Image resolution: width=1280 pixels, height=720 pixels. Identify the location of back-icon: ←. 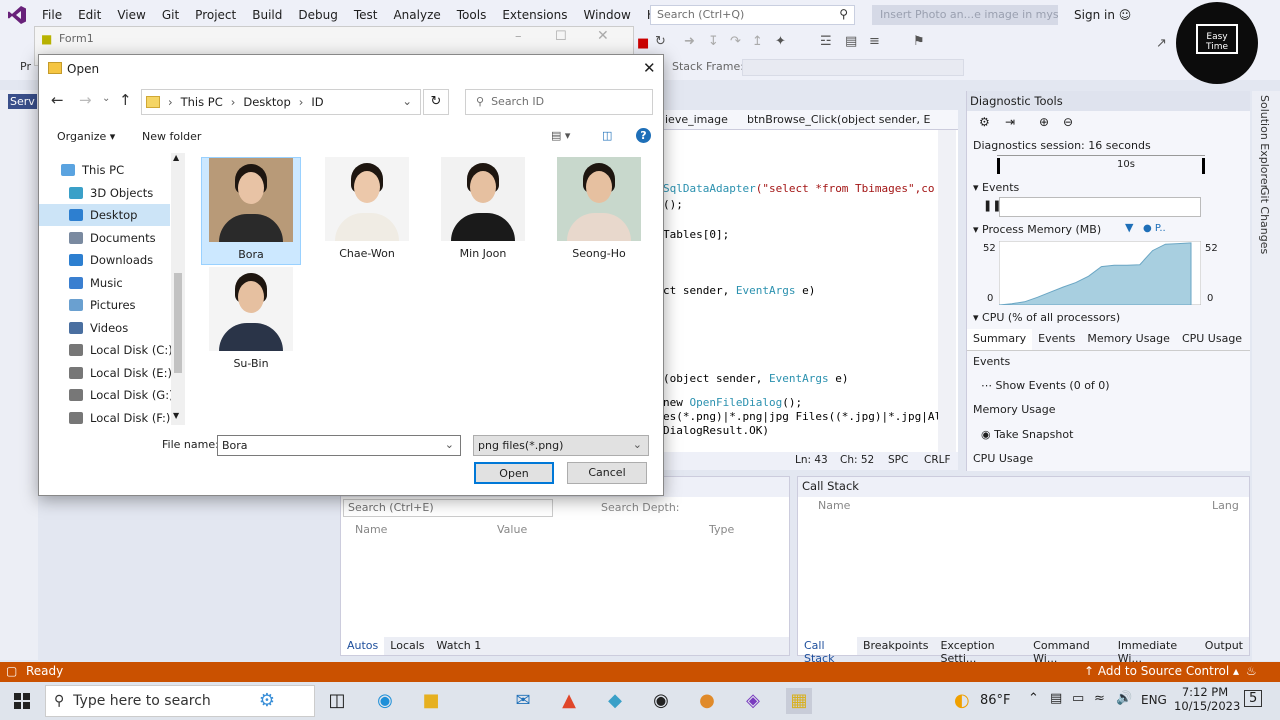
(57, 100).